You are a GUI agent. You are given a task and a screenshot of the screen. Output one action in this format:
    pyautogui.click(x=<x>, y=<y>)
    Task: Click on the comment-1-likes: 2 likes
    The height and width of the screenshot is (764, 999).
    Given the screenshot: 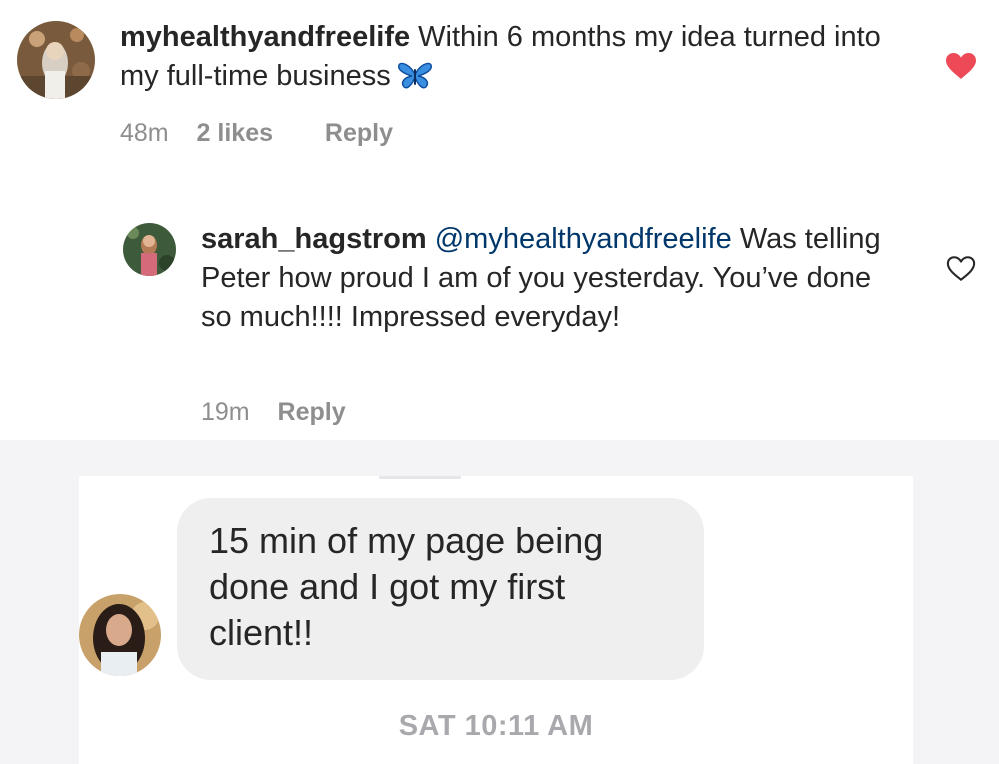 What is the action you would take?
    pyautogui.click(x=235, y=133)
    